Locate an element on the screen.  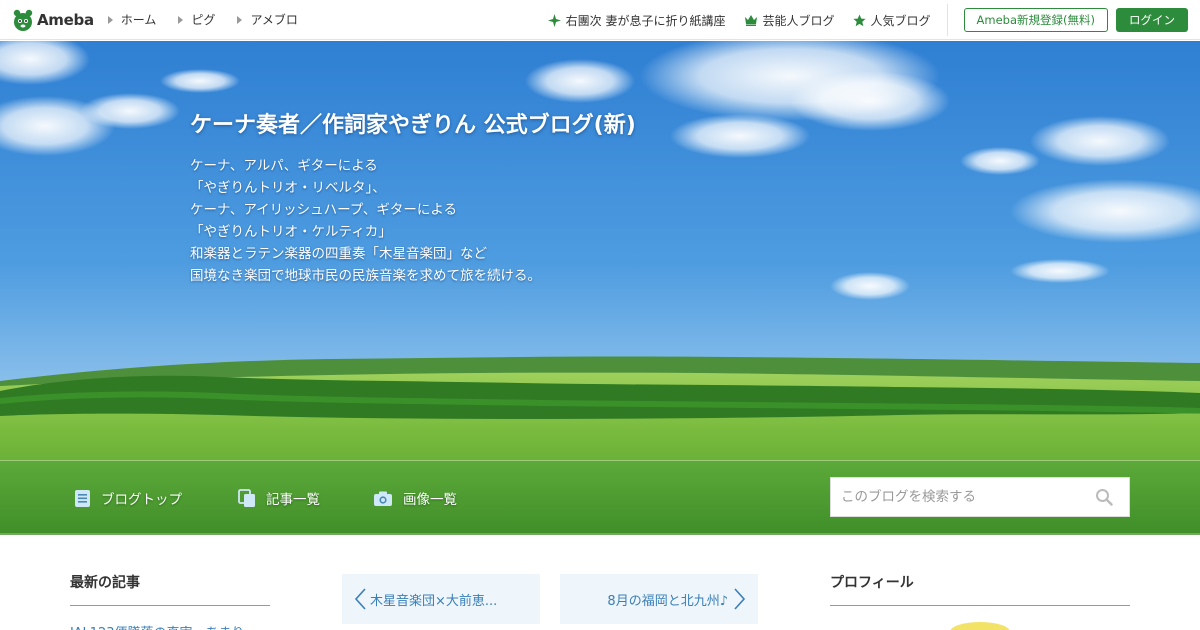
celebrity-blog-link: 芸能人ブログ is located at coordinates (789, 20).